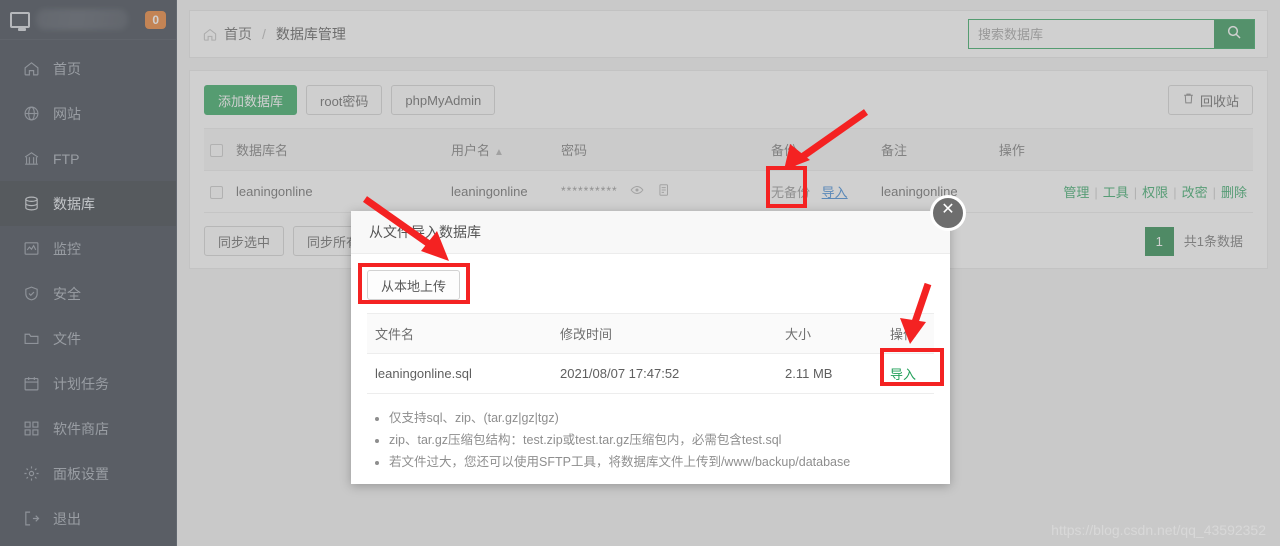 The image size is (1280, 546). Describe the element at coordinates (829, 333) in the screenshot. I see `column-size: 大小` at that location.